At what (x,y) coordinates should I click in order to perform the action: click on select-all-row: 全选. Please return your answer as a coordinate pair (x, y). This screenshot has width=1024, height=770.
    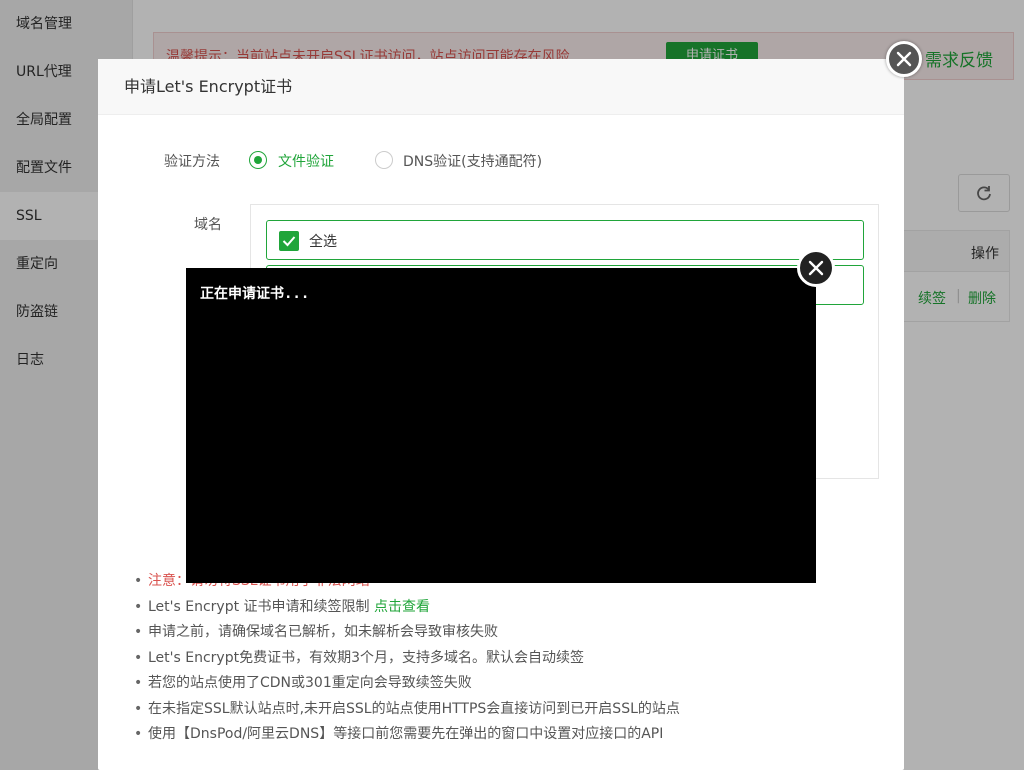
    Looking at the image, I should click on (565, 240).